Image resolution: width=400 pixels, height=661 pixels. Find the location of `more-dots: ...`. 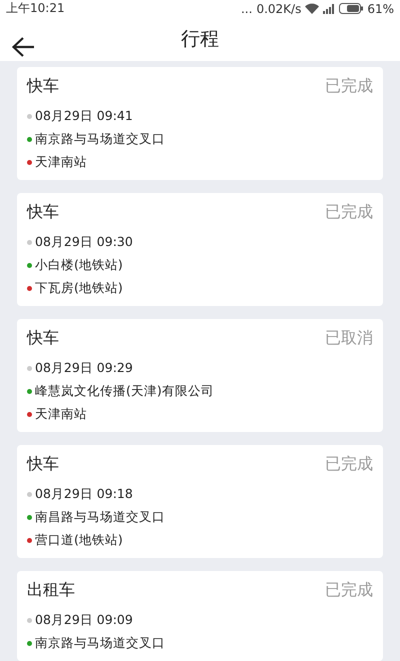

more-dots: ... is located at coordinates (246, 9).